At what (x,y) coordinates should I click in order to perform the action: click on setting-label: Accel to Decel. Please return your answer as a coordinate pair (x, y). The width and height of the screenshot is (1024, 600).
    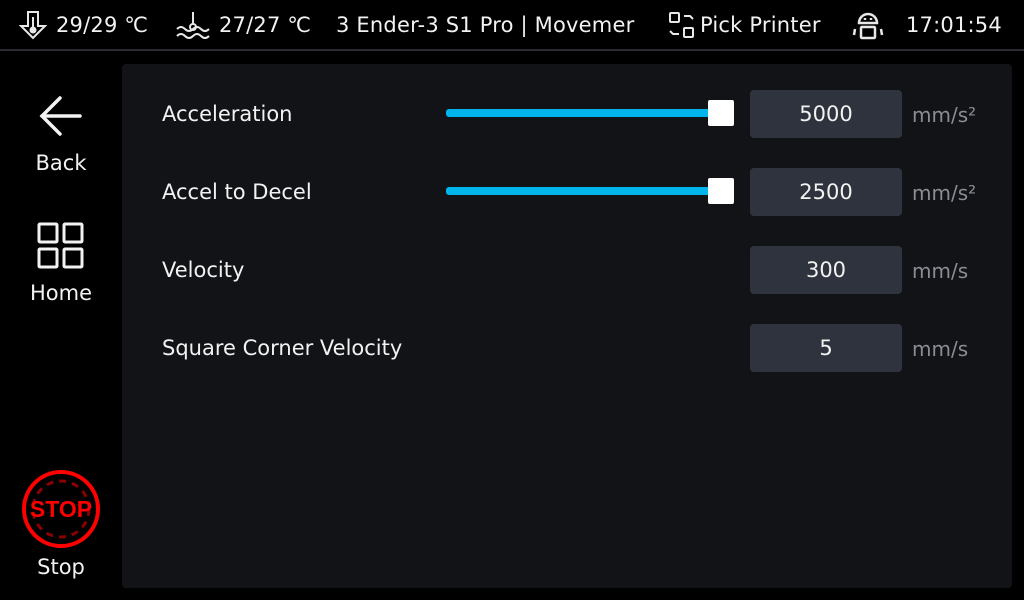
    Looking at the image, I should click on (237, 192).